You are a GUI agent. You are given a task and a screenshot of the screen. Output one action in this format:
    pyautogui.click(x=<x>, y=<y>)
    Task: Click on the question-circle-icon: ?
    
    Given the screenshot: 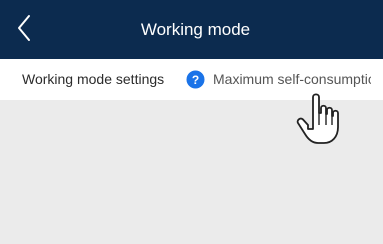 What is the action you would take?
    pyautogui.click(x=195, y=79)
    